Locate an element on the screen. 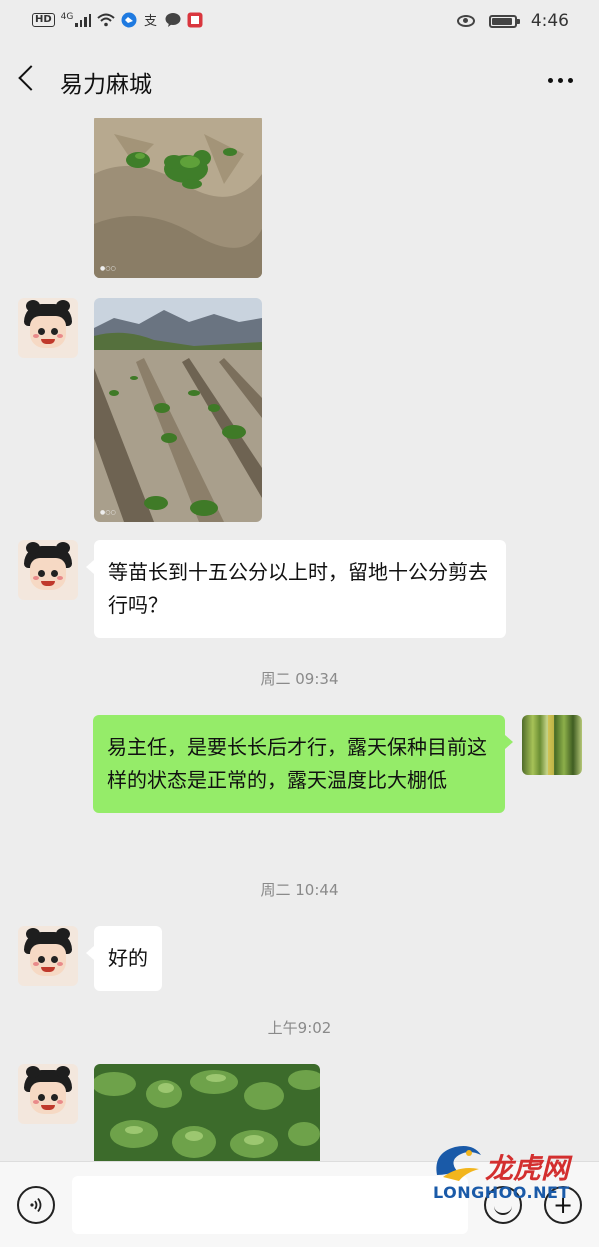 The image size is (599, 1247). incoming-message: 等苗长到十五公分以上时，留地十公分剪去行吗？ is located at coordinates (296, 589).